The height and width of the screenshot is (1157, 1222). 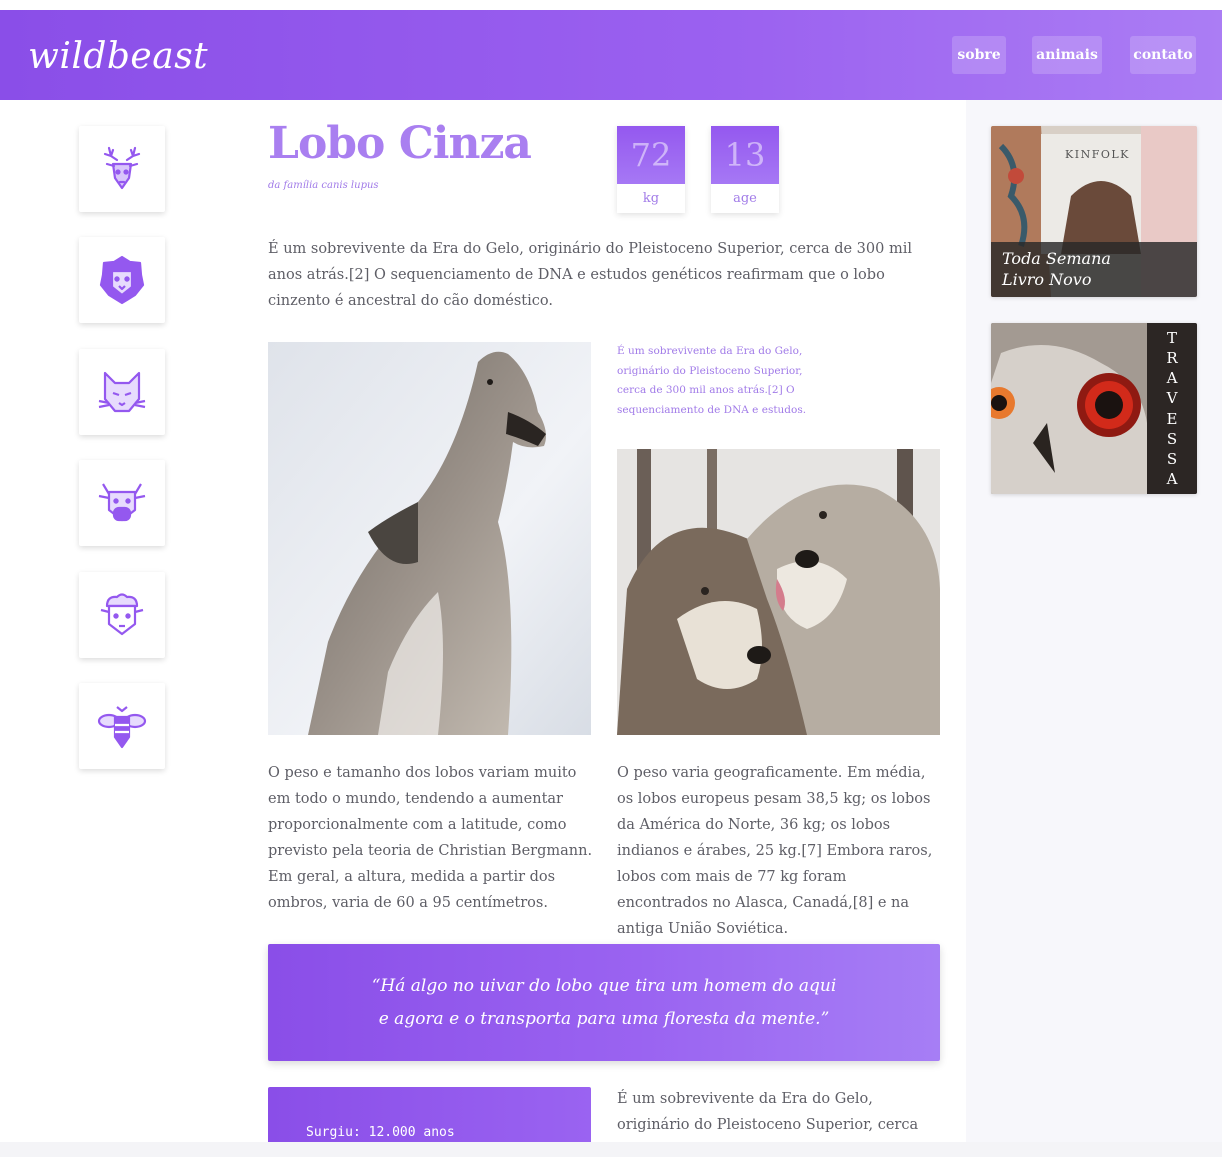 What do you see at coordinates (118, 56) in the screenshot?
I see `site-logo: wildbeast` at bounding box center [118, 56].